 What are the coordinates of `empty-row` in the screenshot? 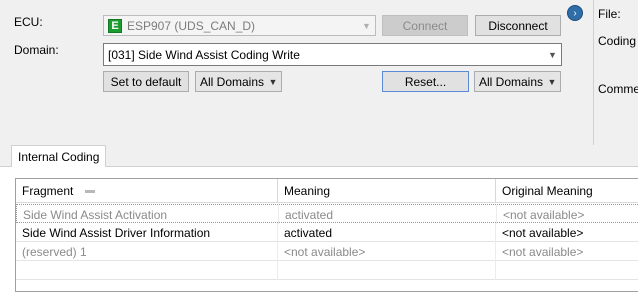 It's located at (327, 270).